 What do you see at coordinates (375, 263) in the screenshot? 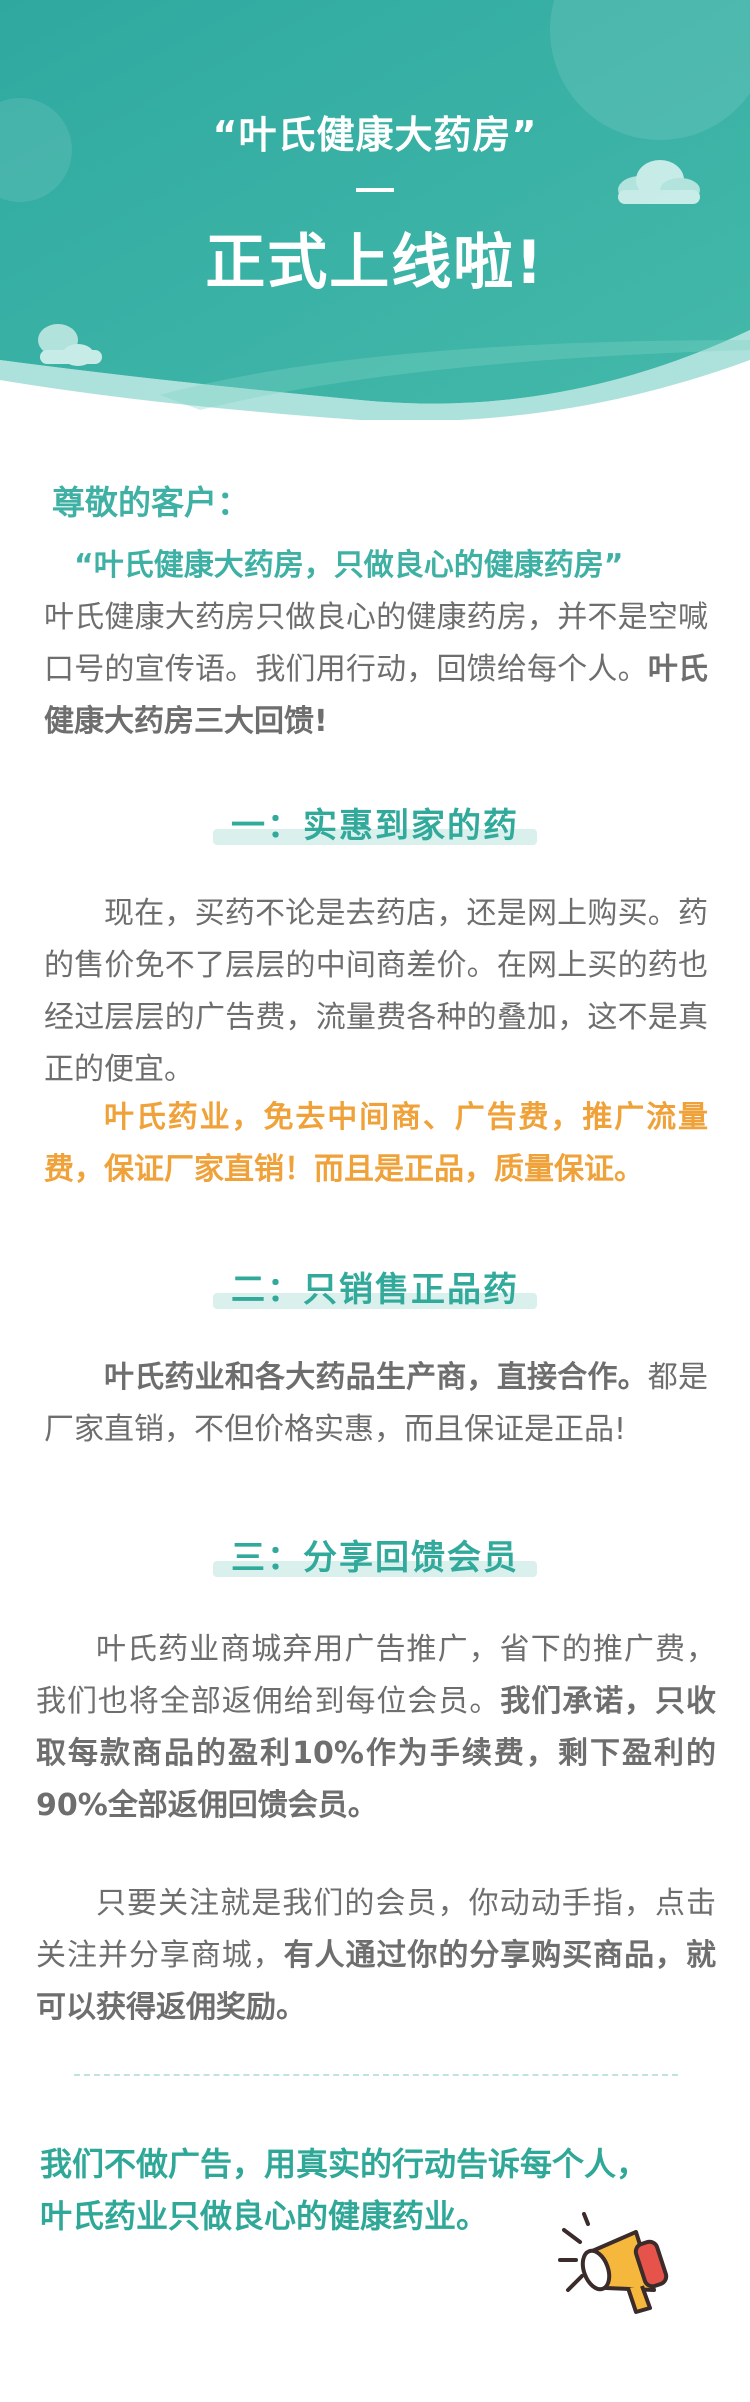
I see `header-title-line2: 正式上线啦!` at bounding box center [375, 263].